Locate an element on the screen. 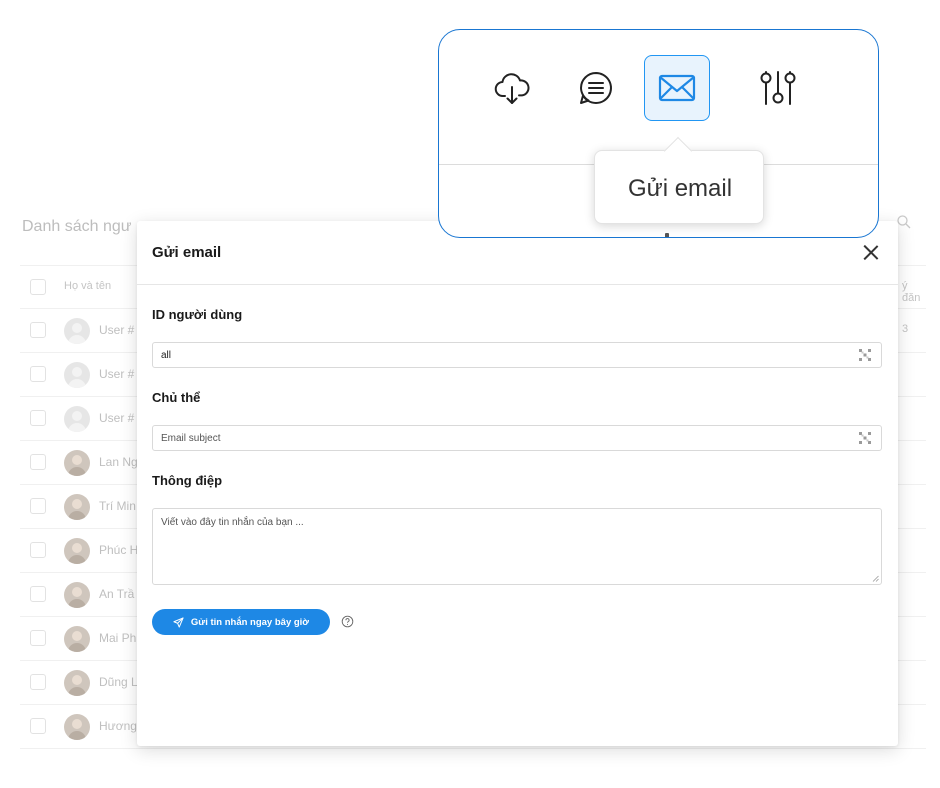  select-all-checkbox is located at coordinates (38, 287).